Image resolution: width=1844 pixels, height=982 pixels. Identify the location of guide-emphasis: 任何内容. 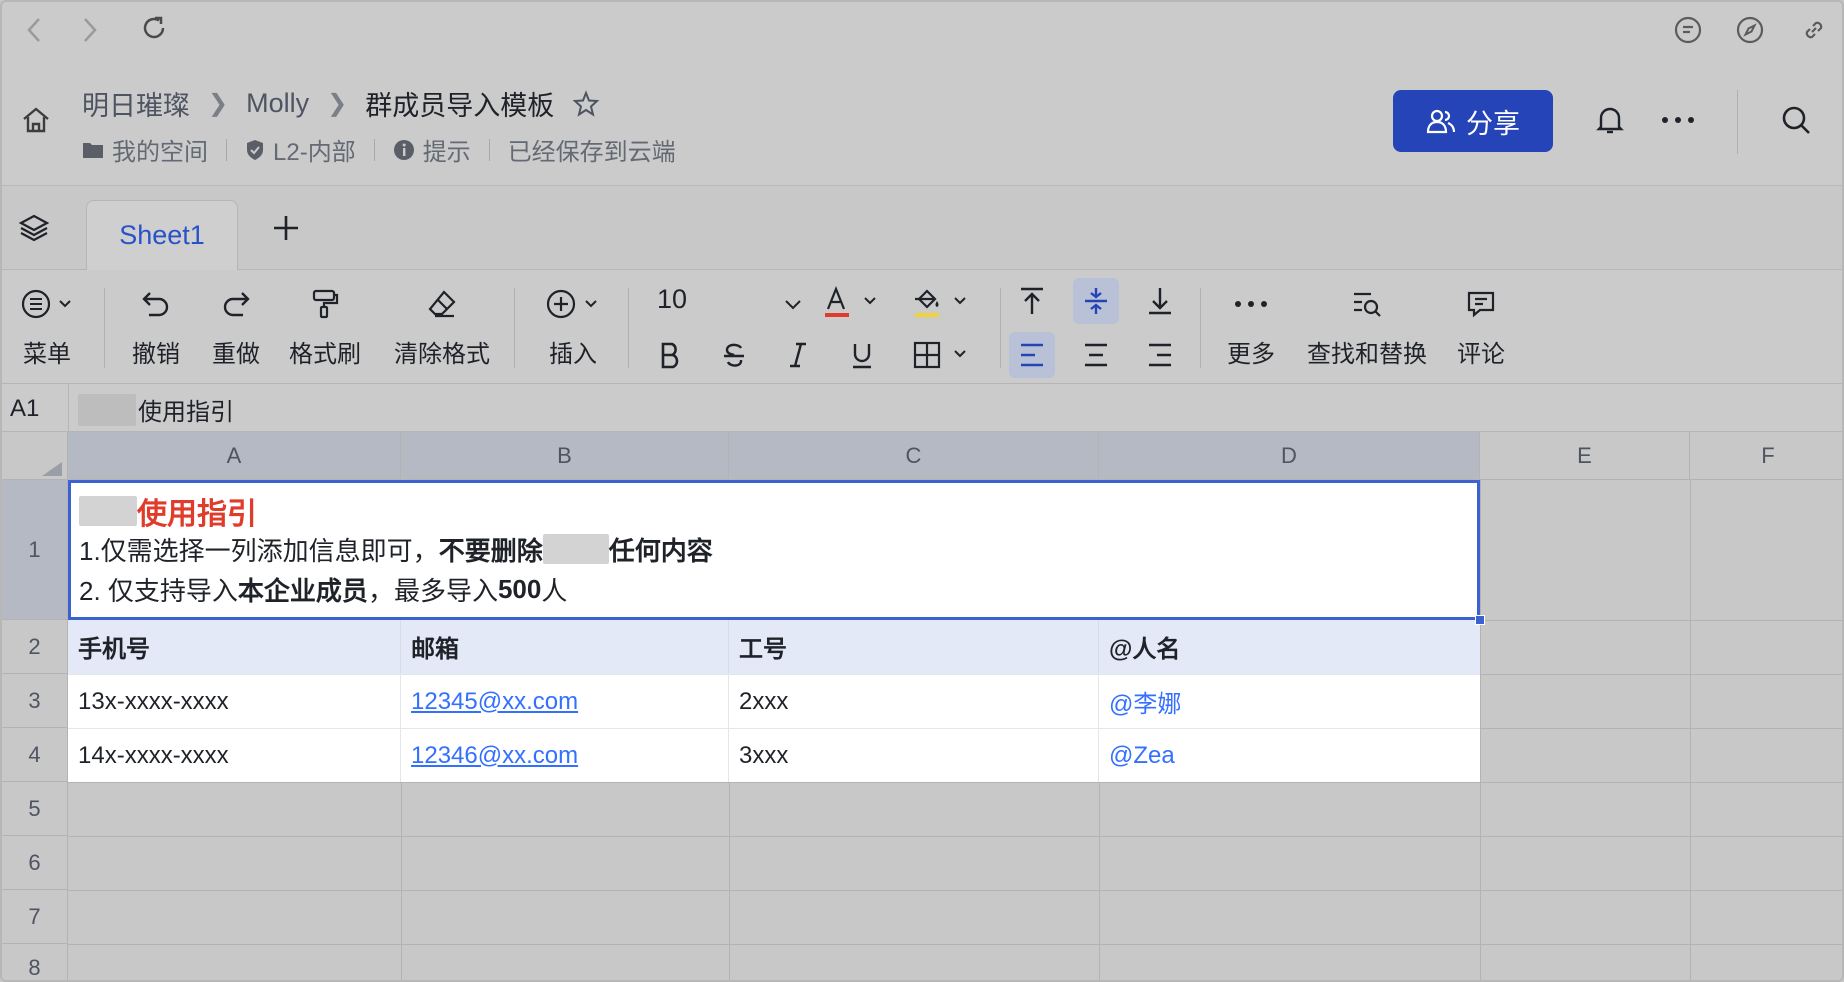
(660, 550).